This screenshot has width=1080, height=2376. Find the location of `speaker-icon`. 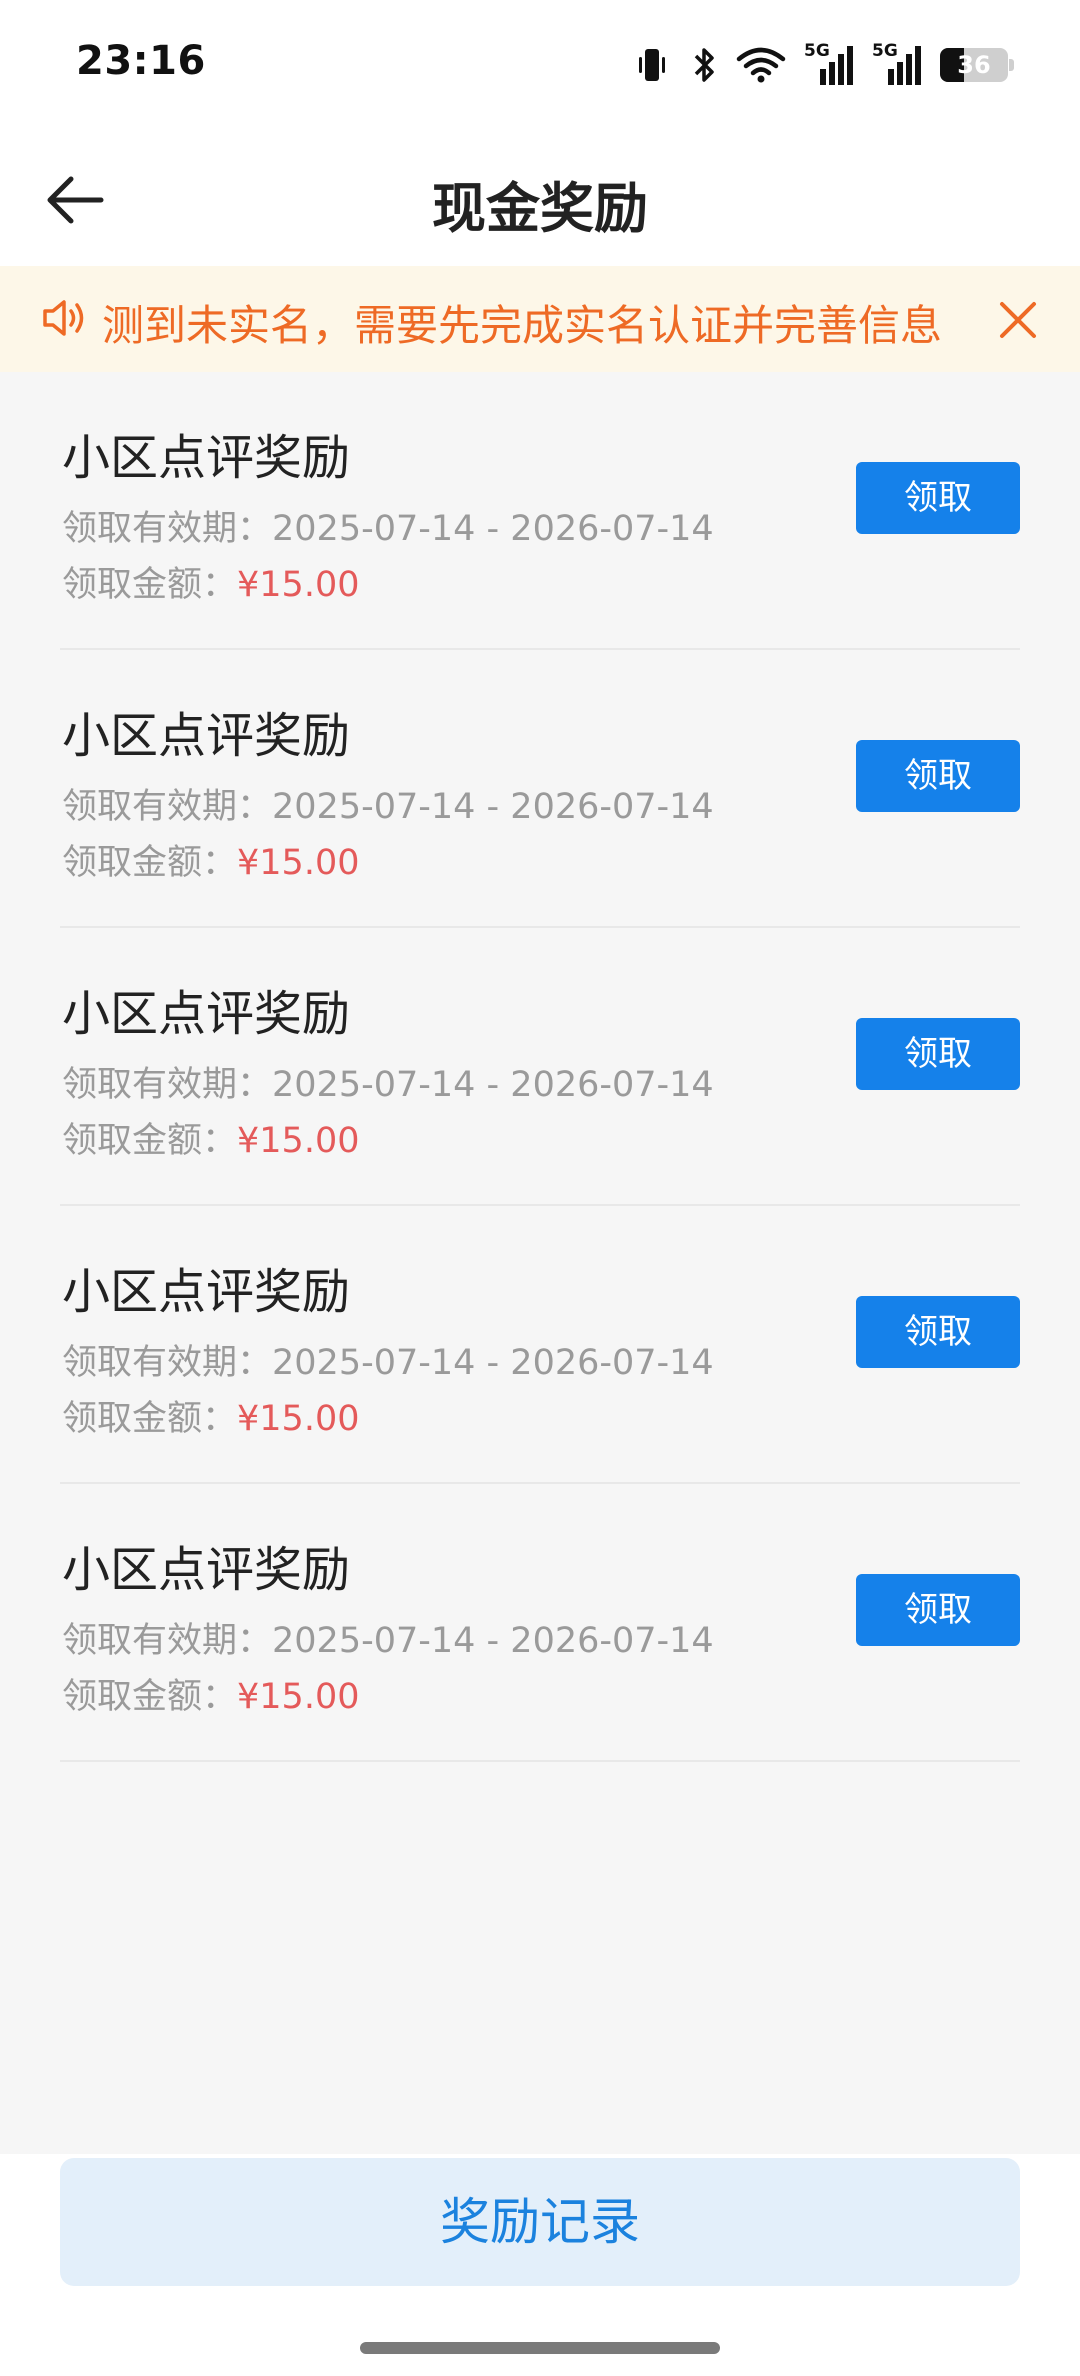

speaker-icon is located at coordinates (66, 320).